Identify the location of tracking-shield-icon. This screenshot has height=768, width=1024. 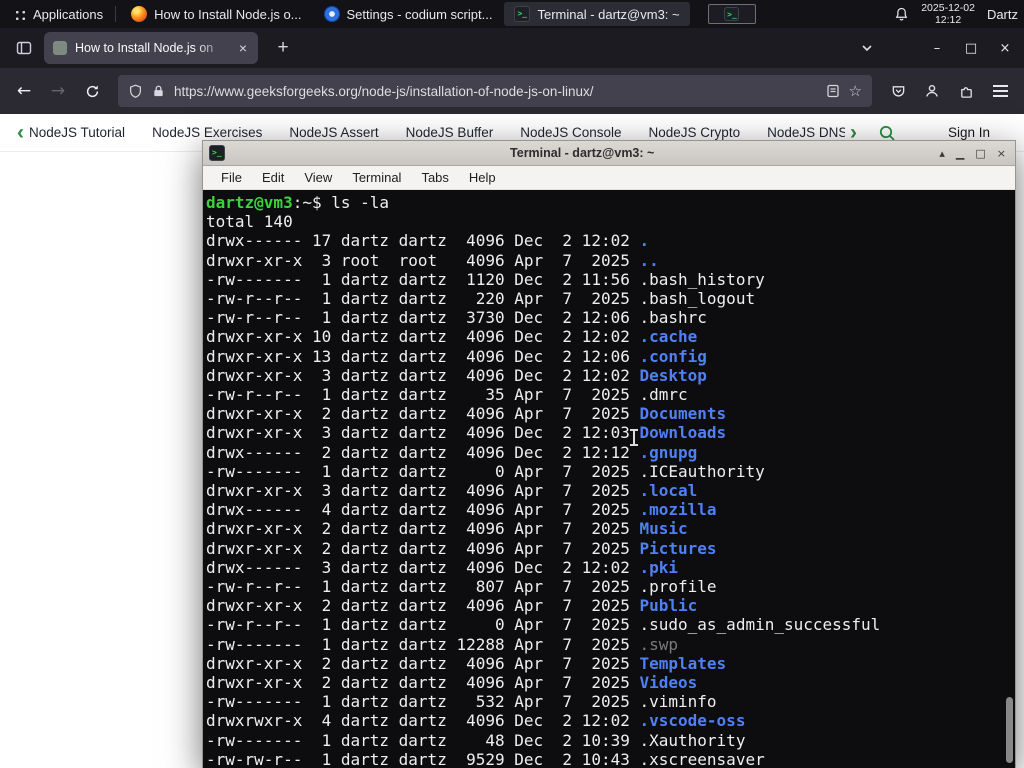
(135, 91).